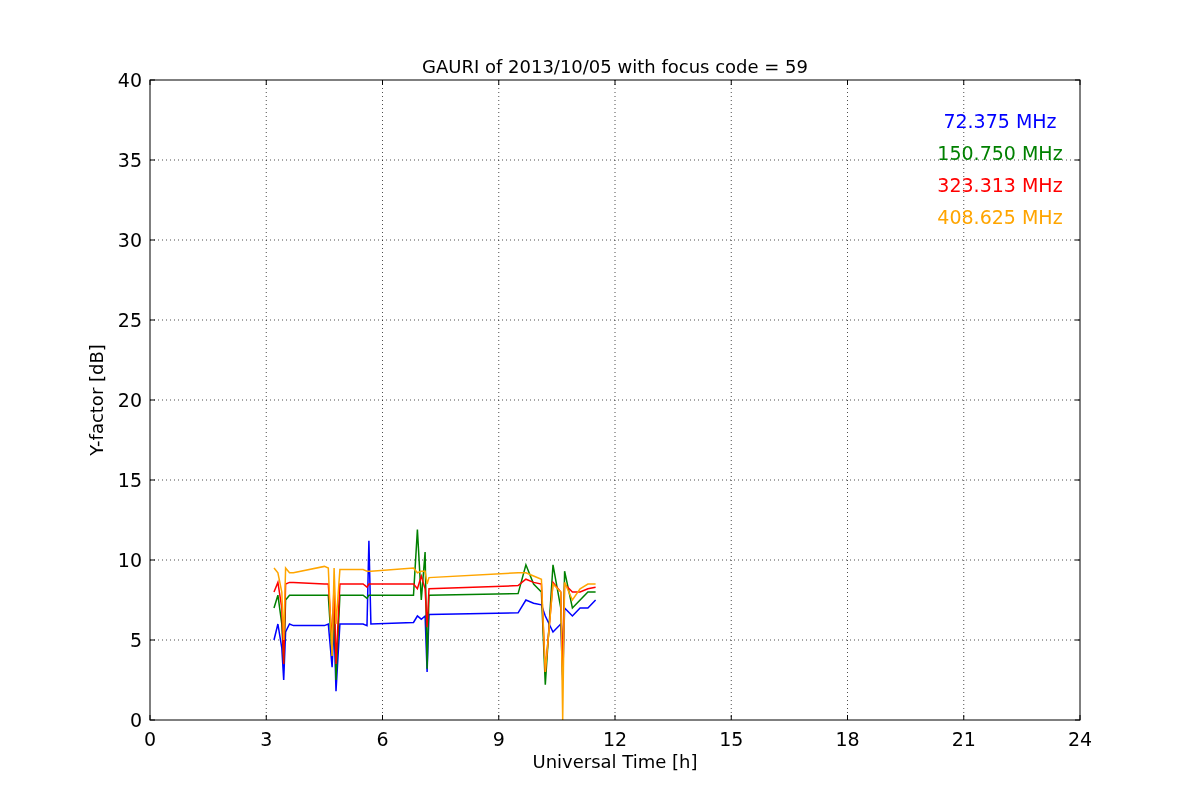 The width and height of the screenshot is (1200, 800). What do you see at coordinates (129, 320) in the screenshot?
I see `y-tick-label: 25` at bounding box center [129, 320].